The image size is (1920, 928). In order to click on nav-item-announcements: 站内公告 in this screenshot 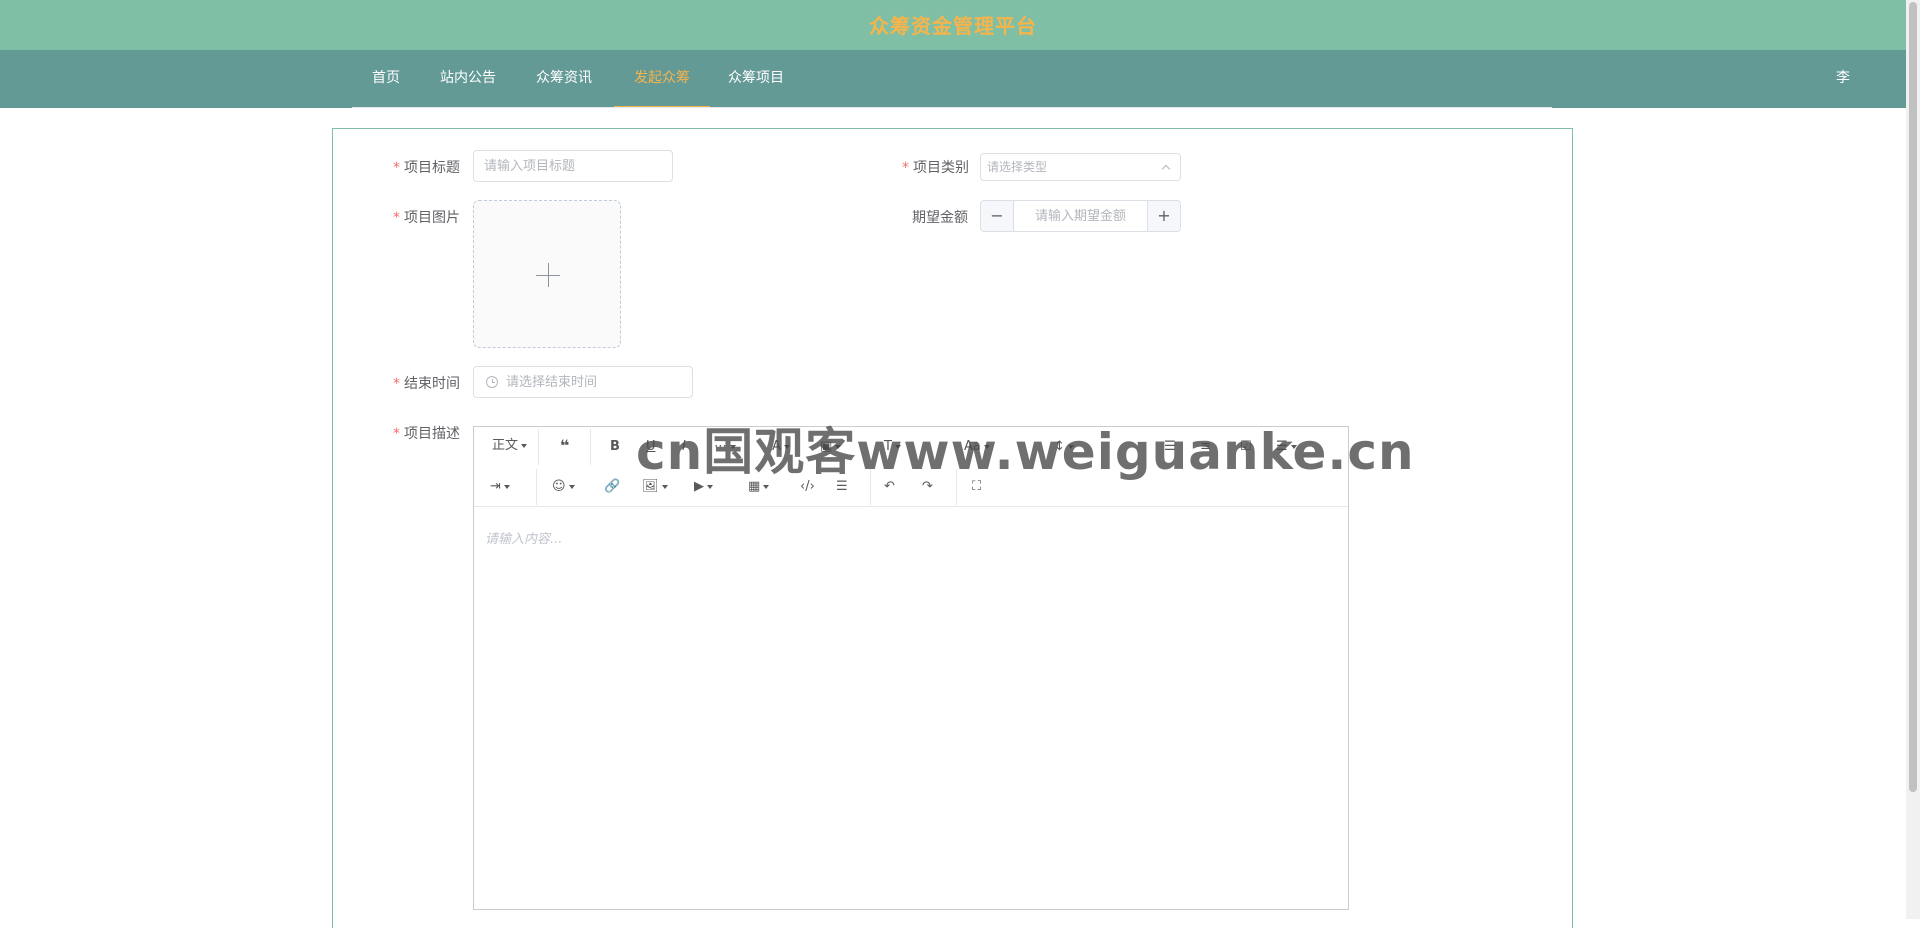, I will do `click(468, 79)`.